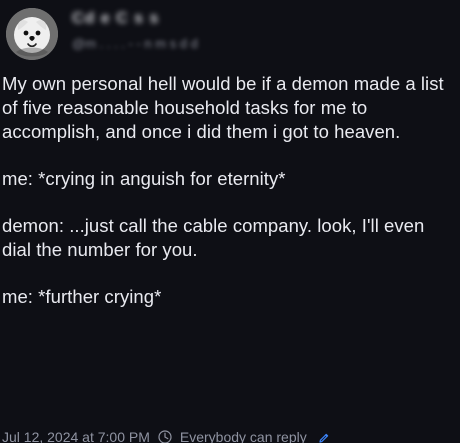 Image resolution: width=460 pixels, height=443 pixels. Describe the element at coordinates (165, 436) in the screenshot. I see `reply-scope-icon` at that location.